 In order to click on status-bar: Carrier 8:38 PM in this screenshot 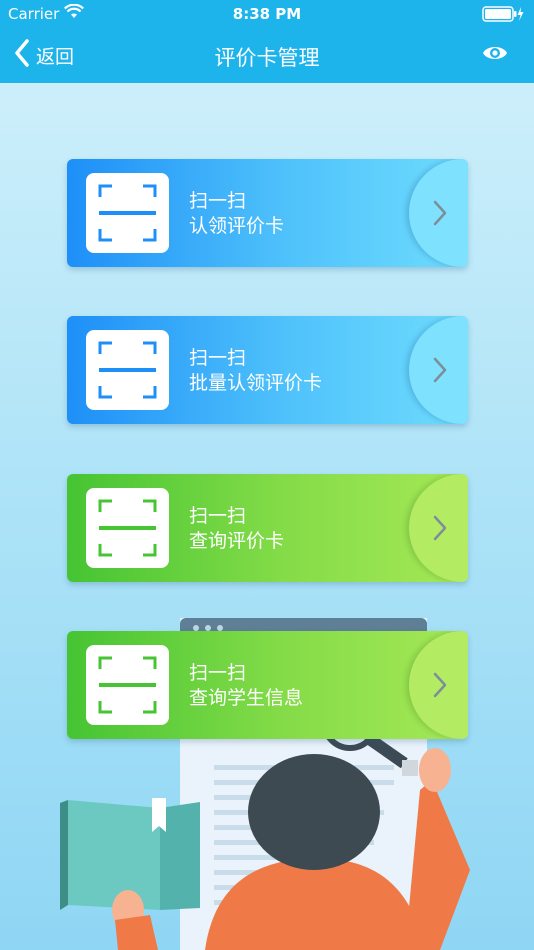, I will do `click(267, 14)`.